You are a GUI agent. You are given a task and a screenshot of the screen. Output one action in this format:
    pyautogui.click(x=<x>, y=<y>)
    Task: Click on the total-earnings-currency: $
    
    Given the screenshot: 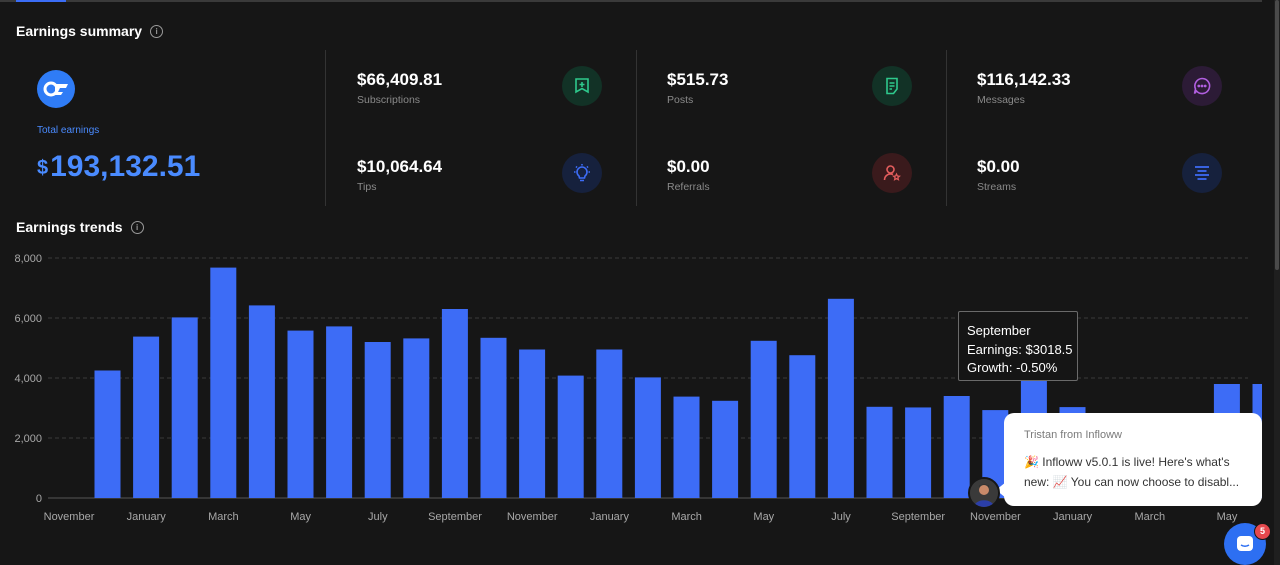 What is the action you would take?
    pyautogui.click(x=43, y=168)
    